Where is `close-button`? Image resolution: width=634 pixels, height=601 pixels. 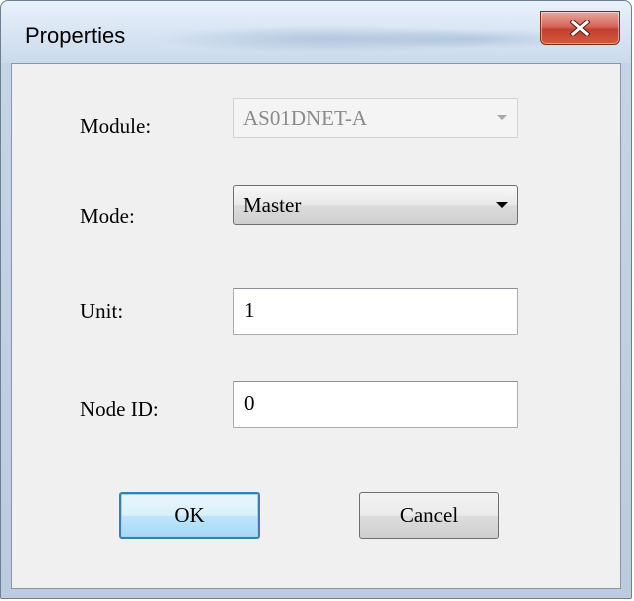 close-button is located at coordinates (580, 28).